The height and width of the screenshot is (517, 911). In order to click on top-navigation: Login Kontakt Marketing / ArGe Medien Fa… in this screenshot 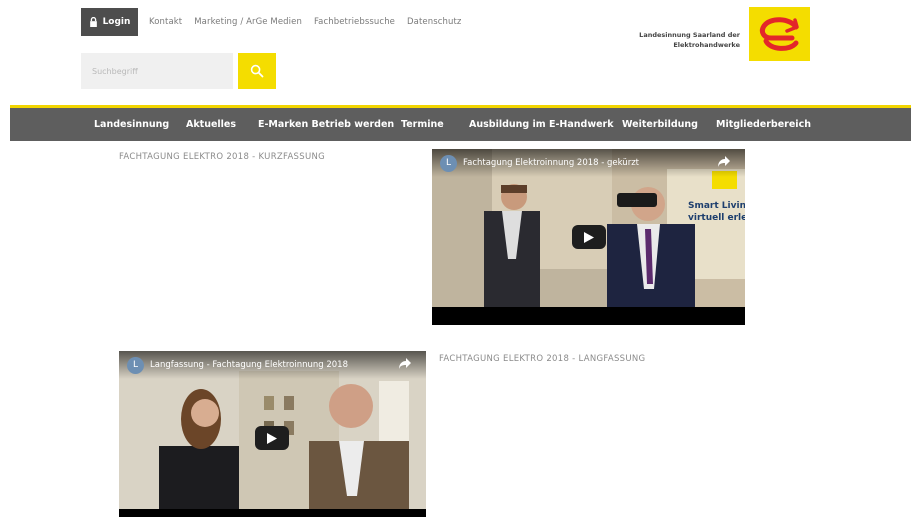, I will do `click(271, 22)`.